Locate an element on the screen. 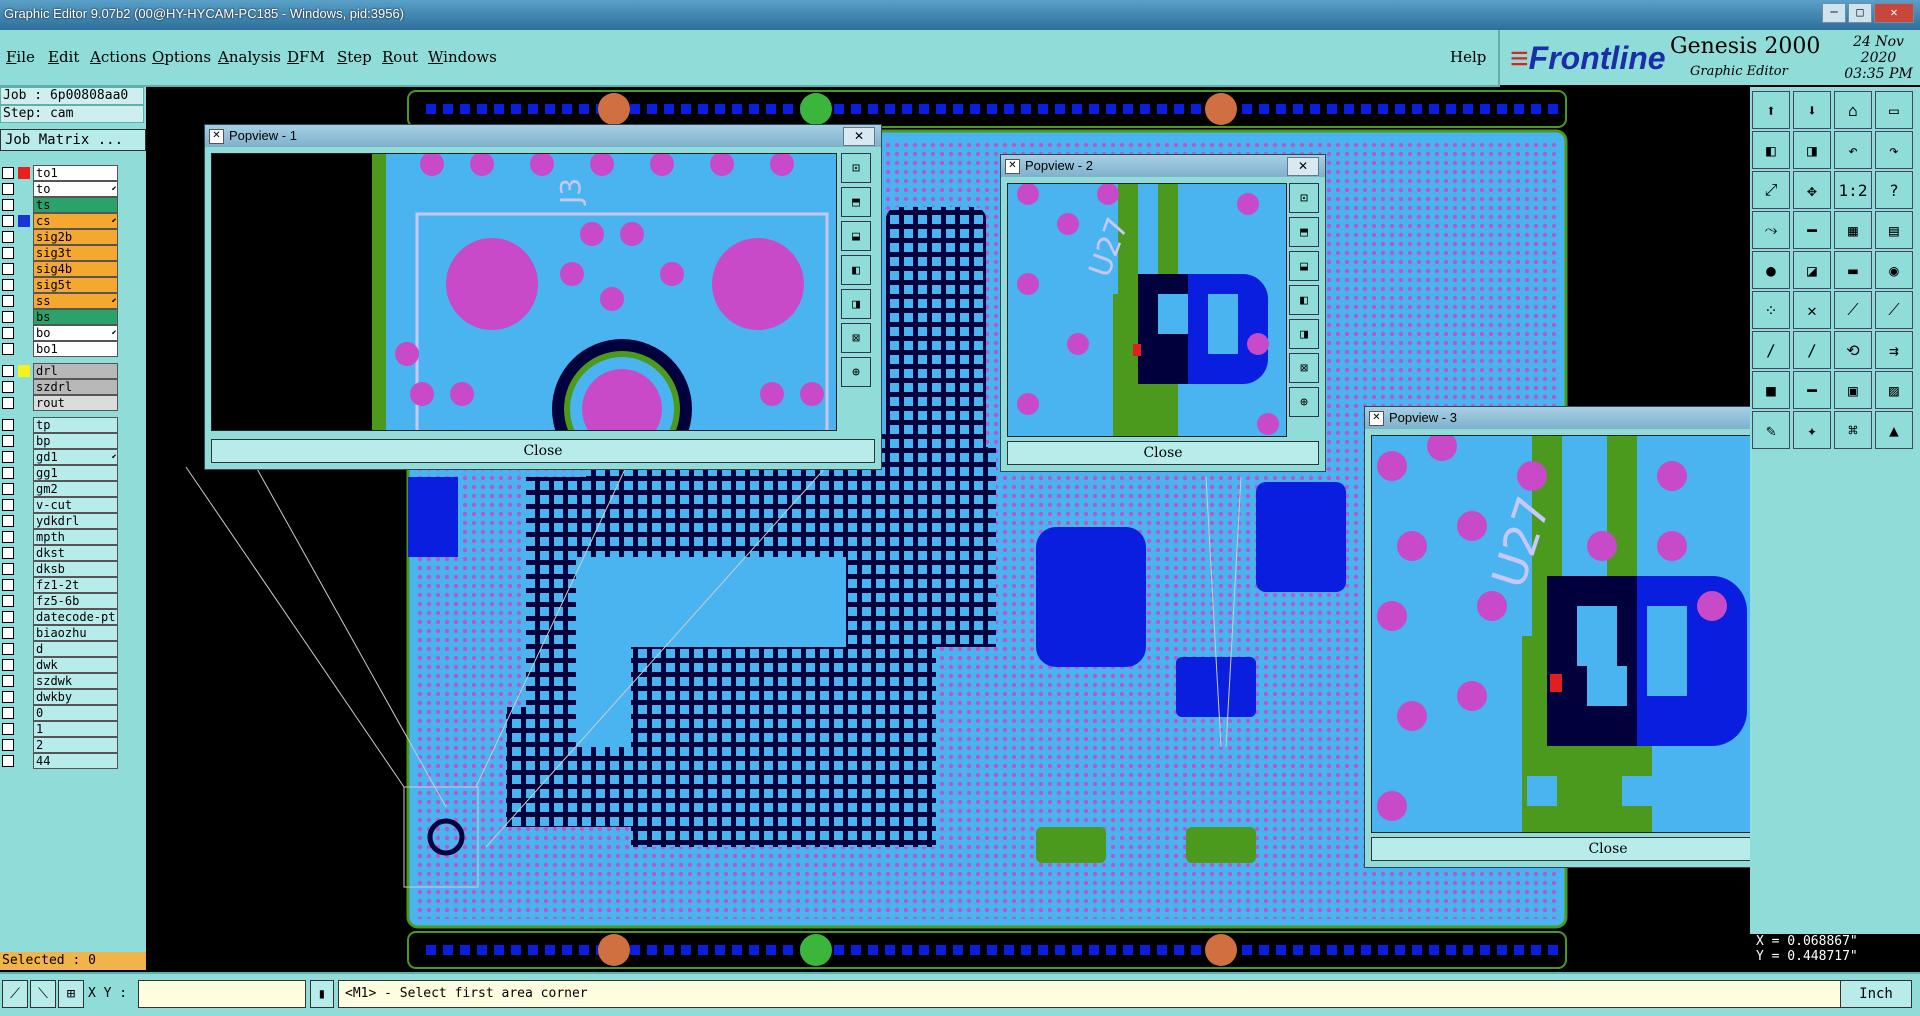 The width and height of the screenshot is (1920, 1016). layer-row: 1 is located at coordinates (59, 729).